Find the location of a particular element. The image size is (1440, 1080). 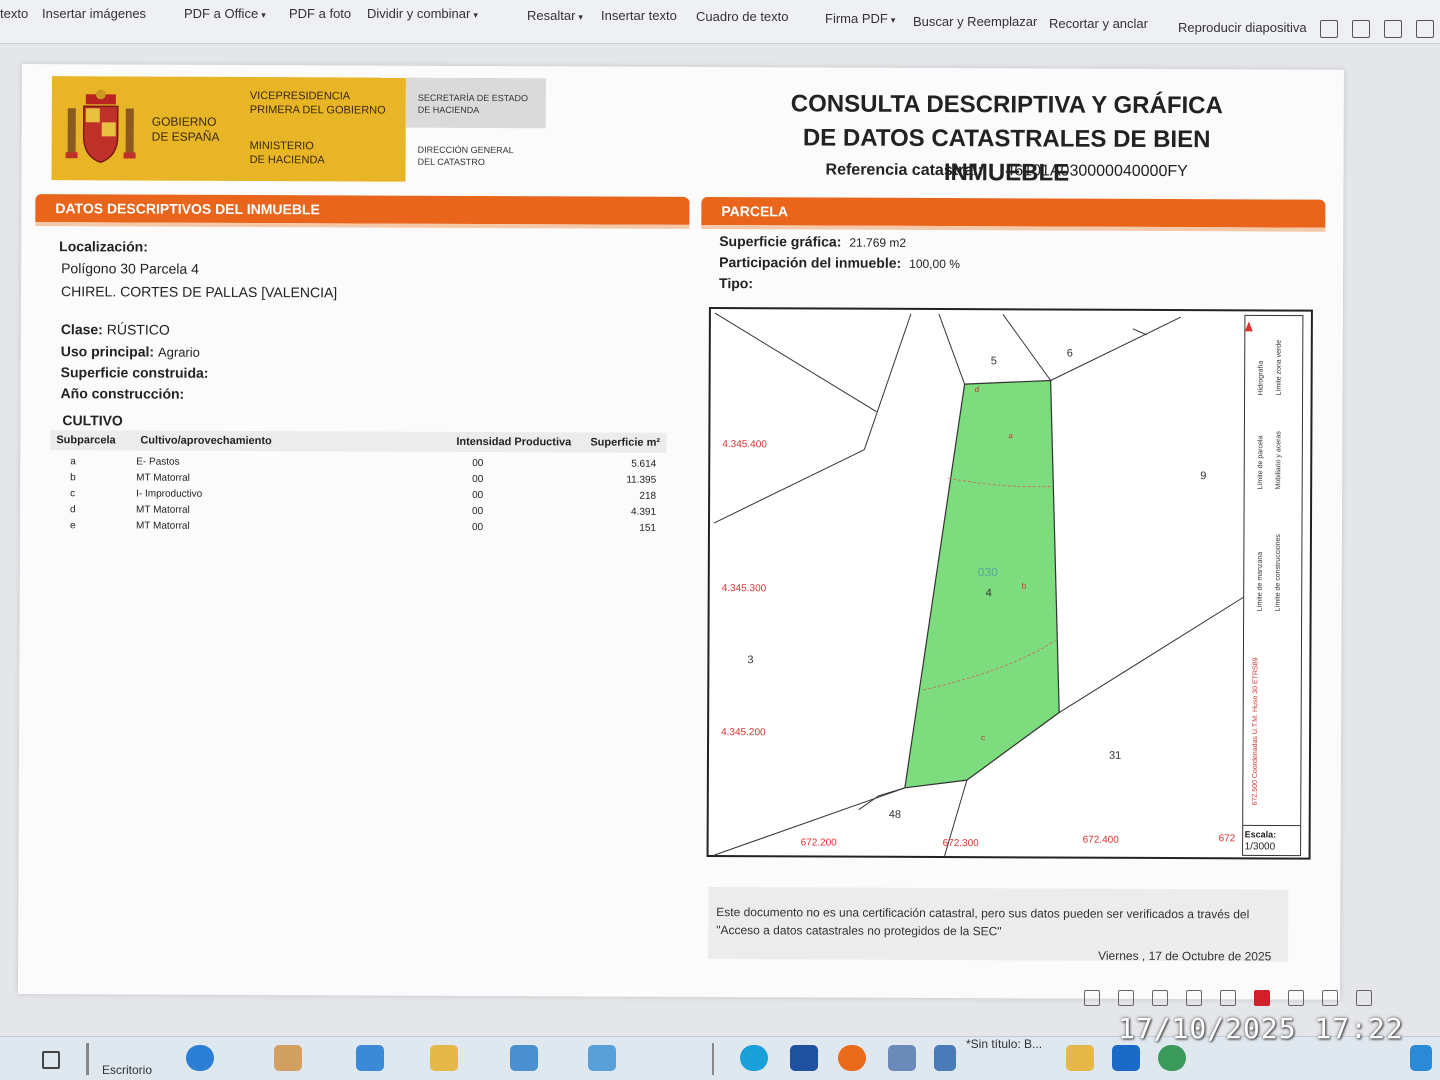

store-icon is located at coordinates (804, 1058).